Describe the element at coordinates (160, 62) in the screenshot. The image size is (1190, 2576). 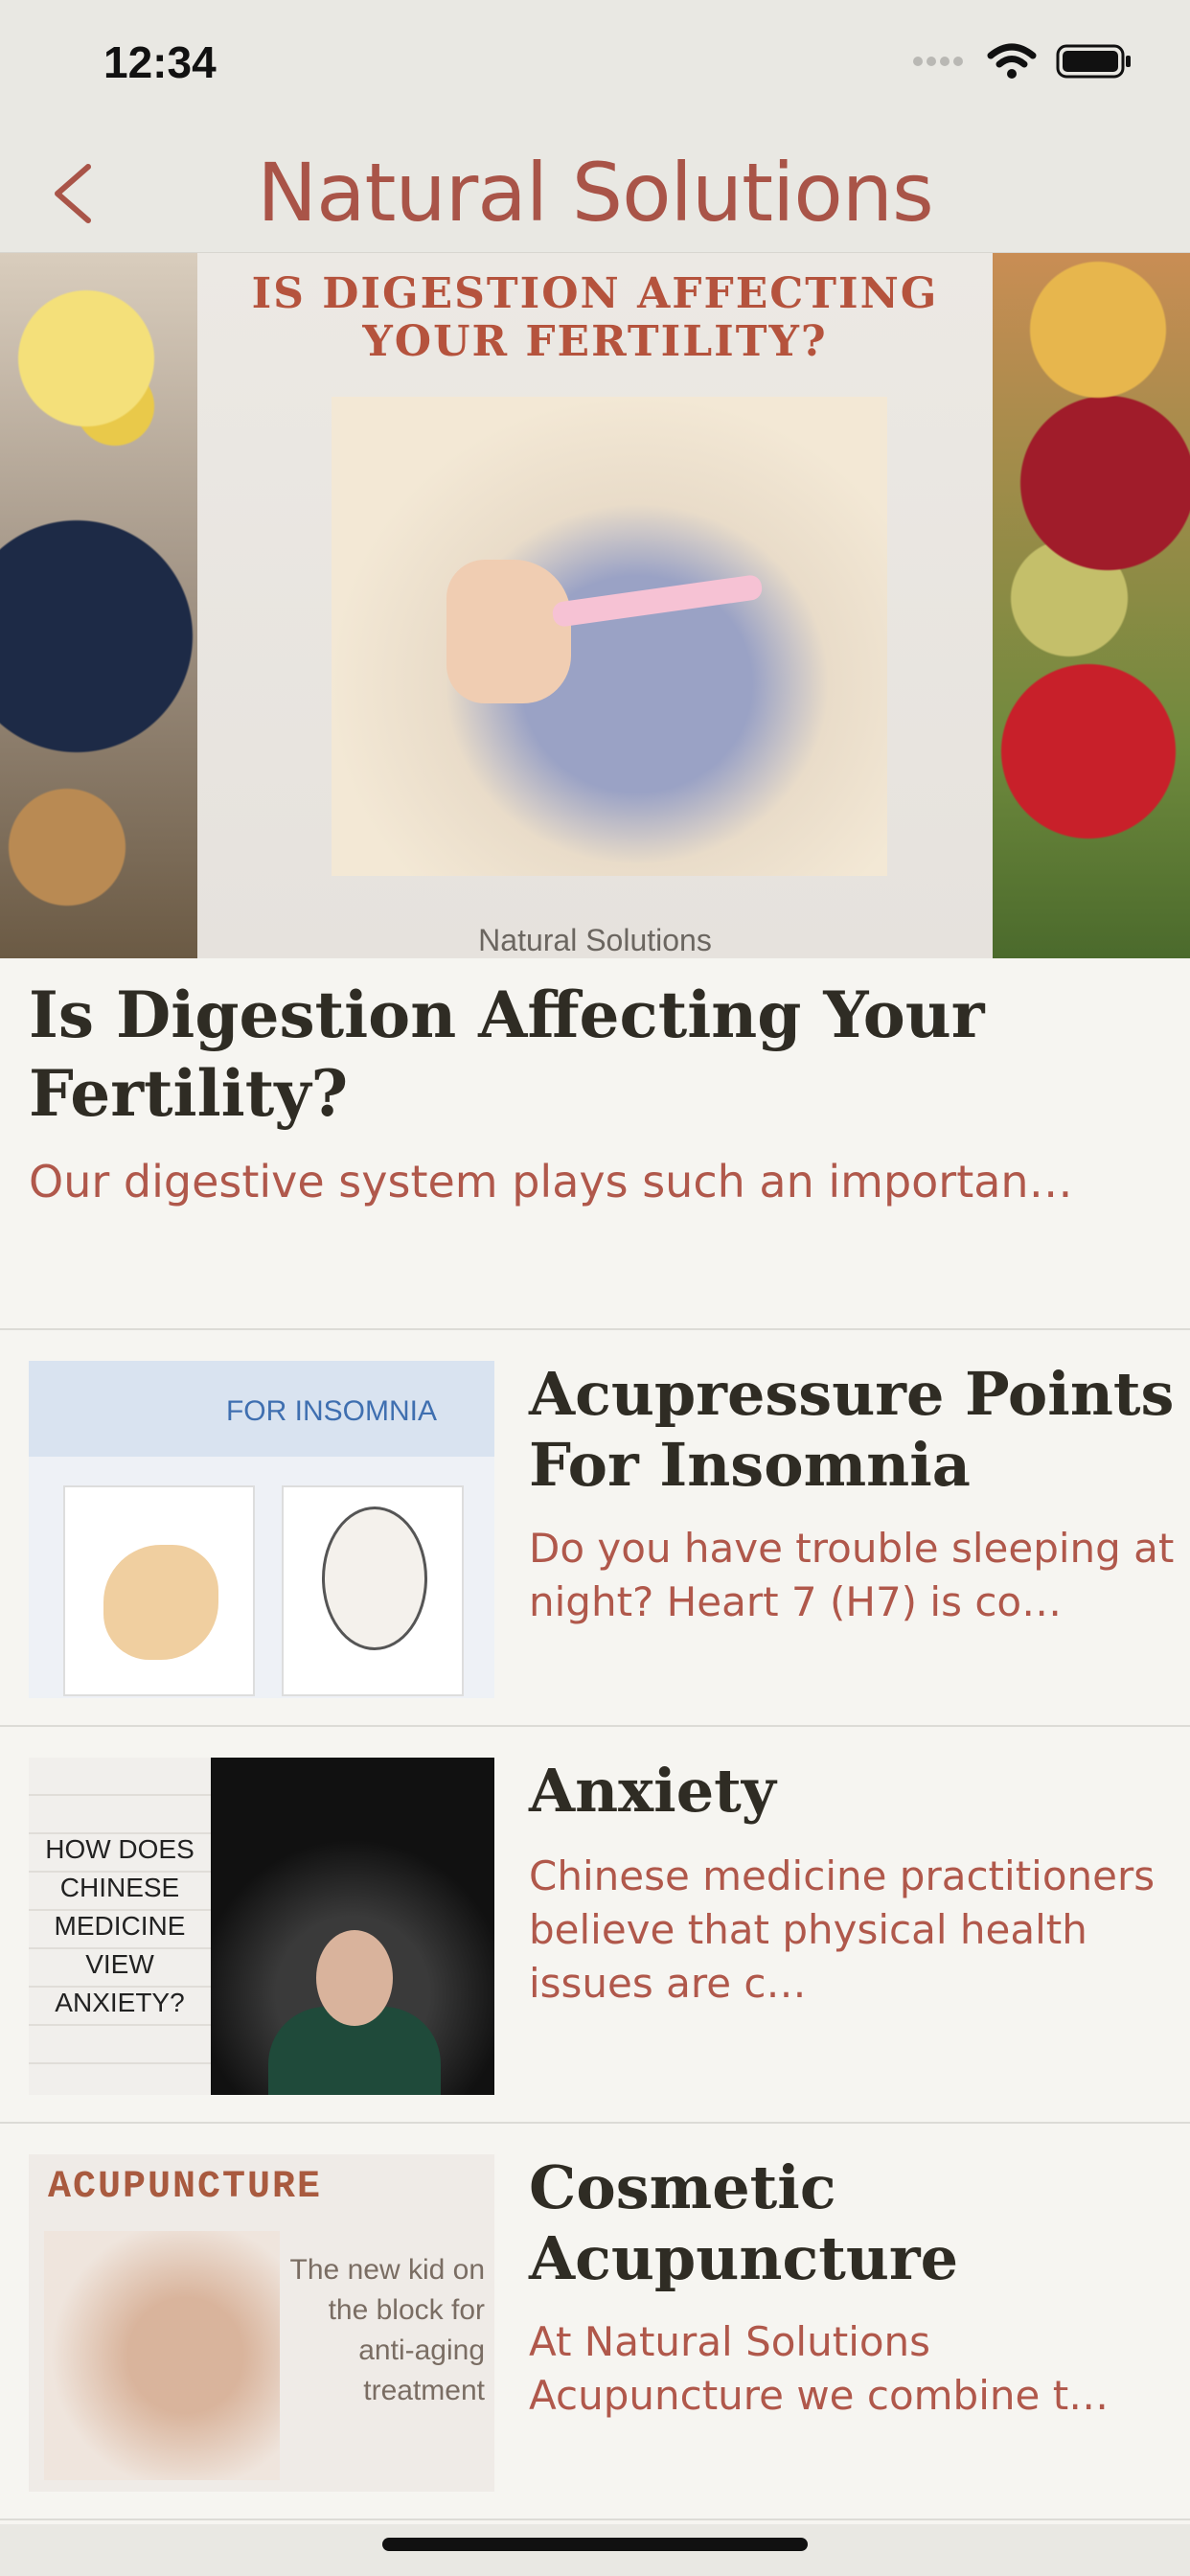
I see `status-time: 12:34` at that location.